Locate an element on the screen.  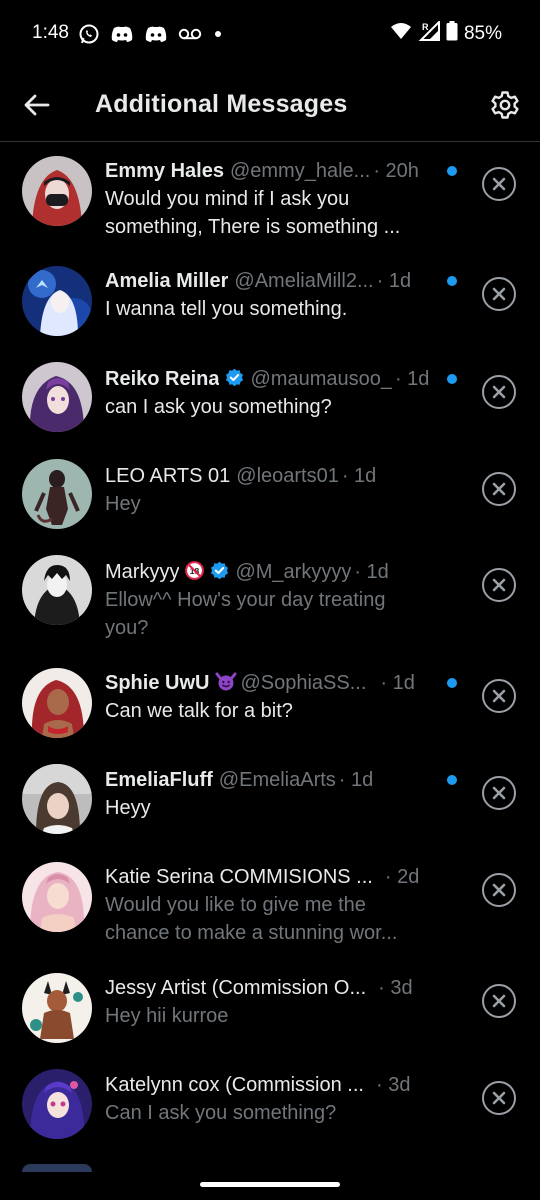
no-under-18-emoji-icon: 18 is located at coordinates (195, 570).